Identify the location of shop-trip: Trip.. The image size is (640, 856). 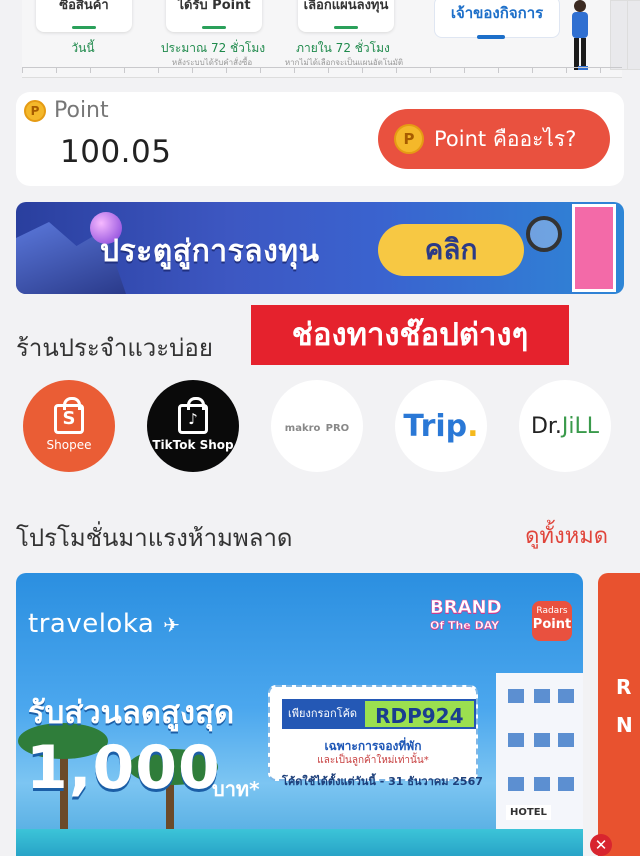
(441, 426).